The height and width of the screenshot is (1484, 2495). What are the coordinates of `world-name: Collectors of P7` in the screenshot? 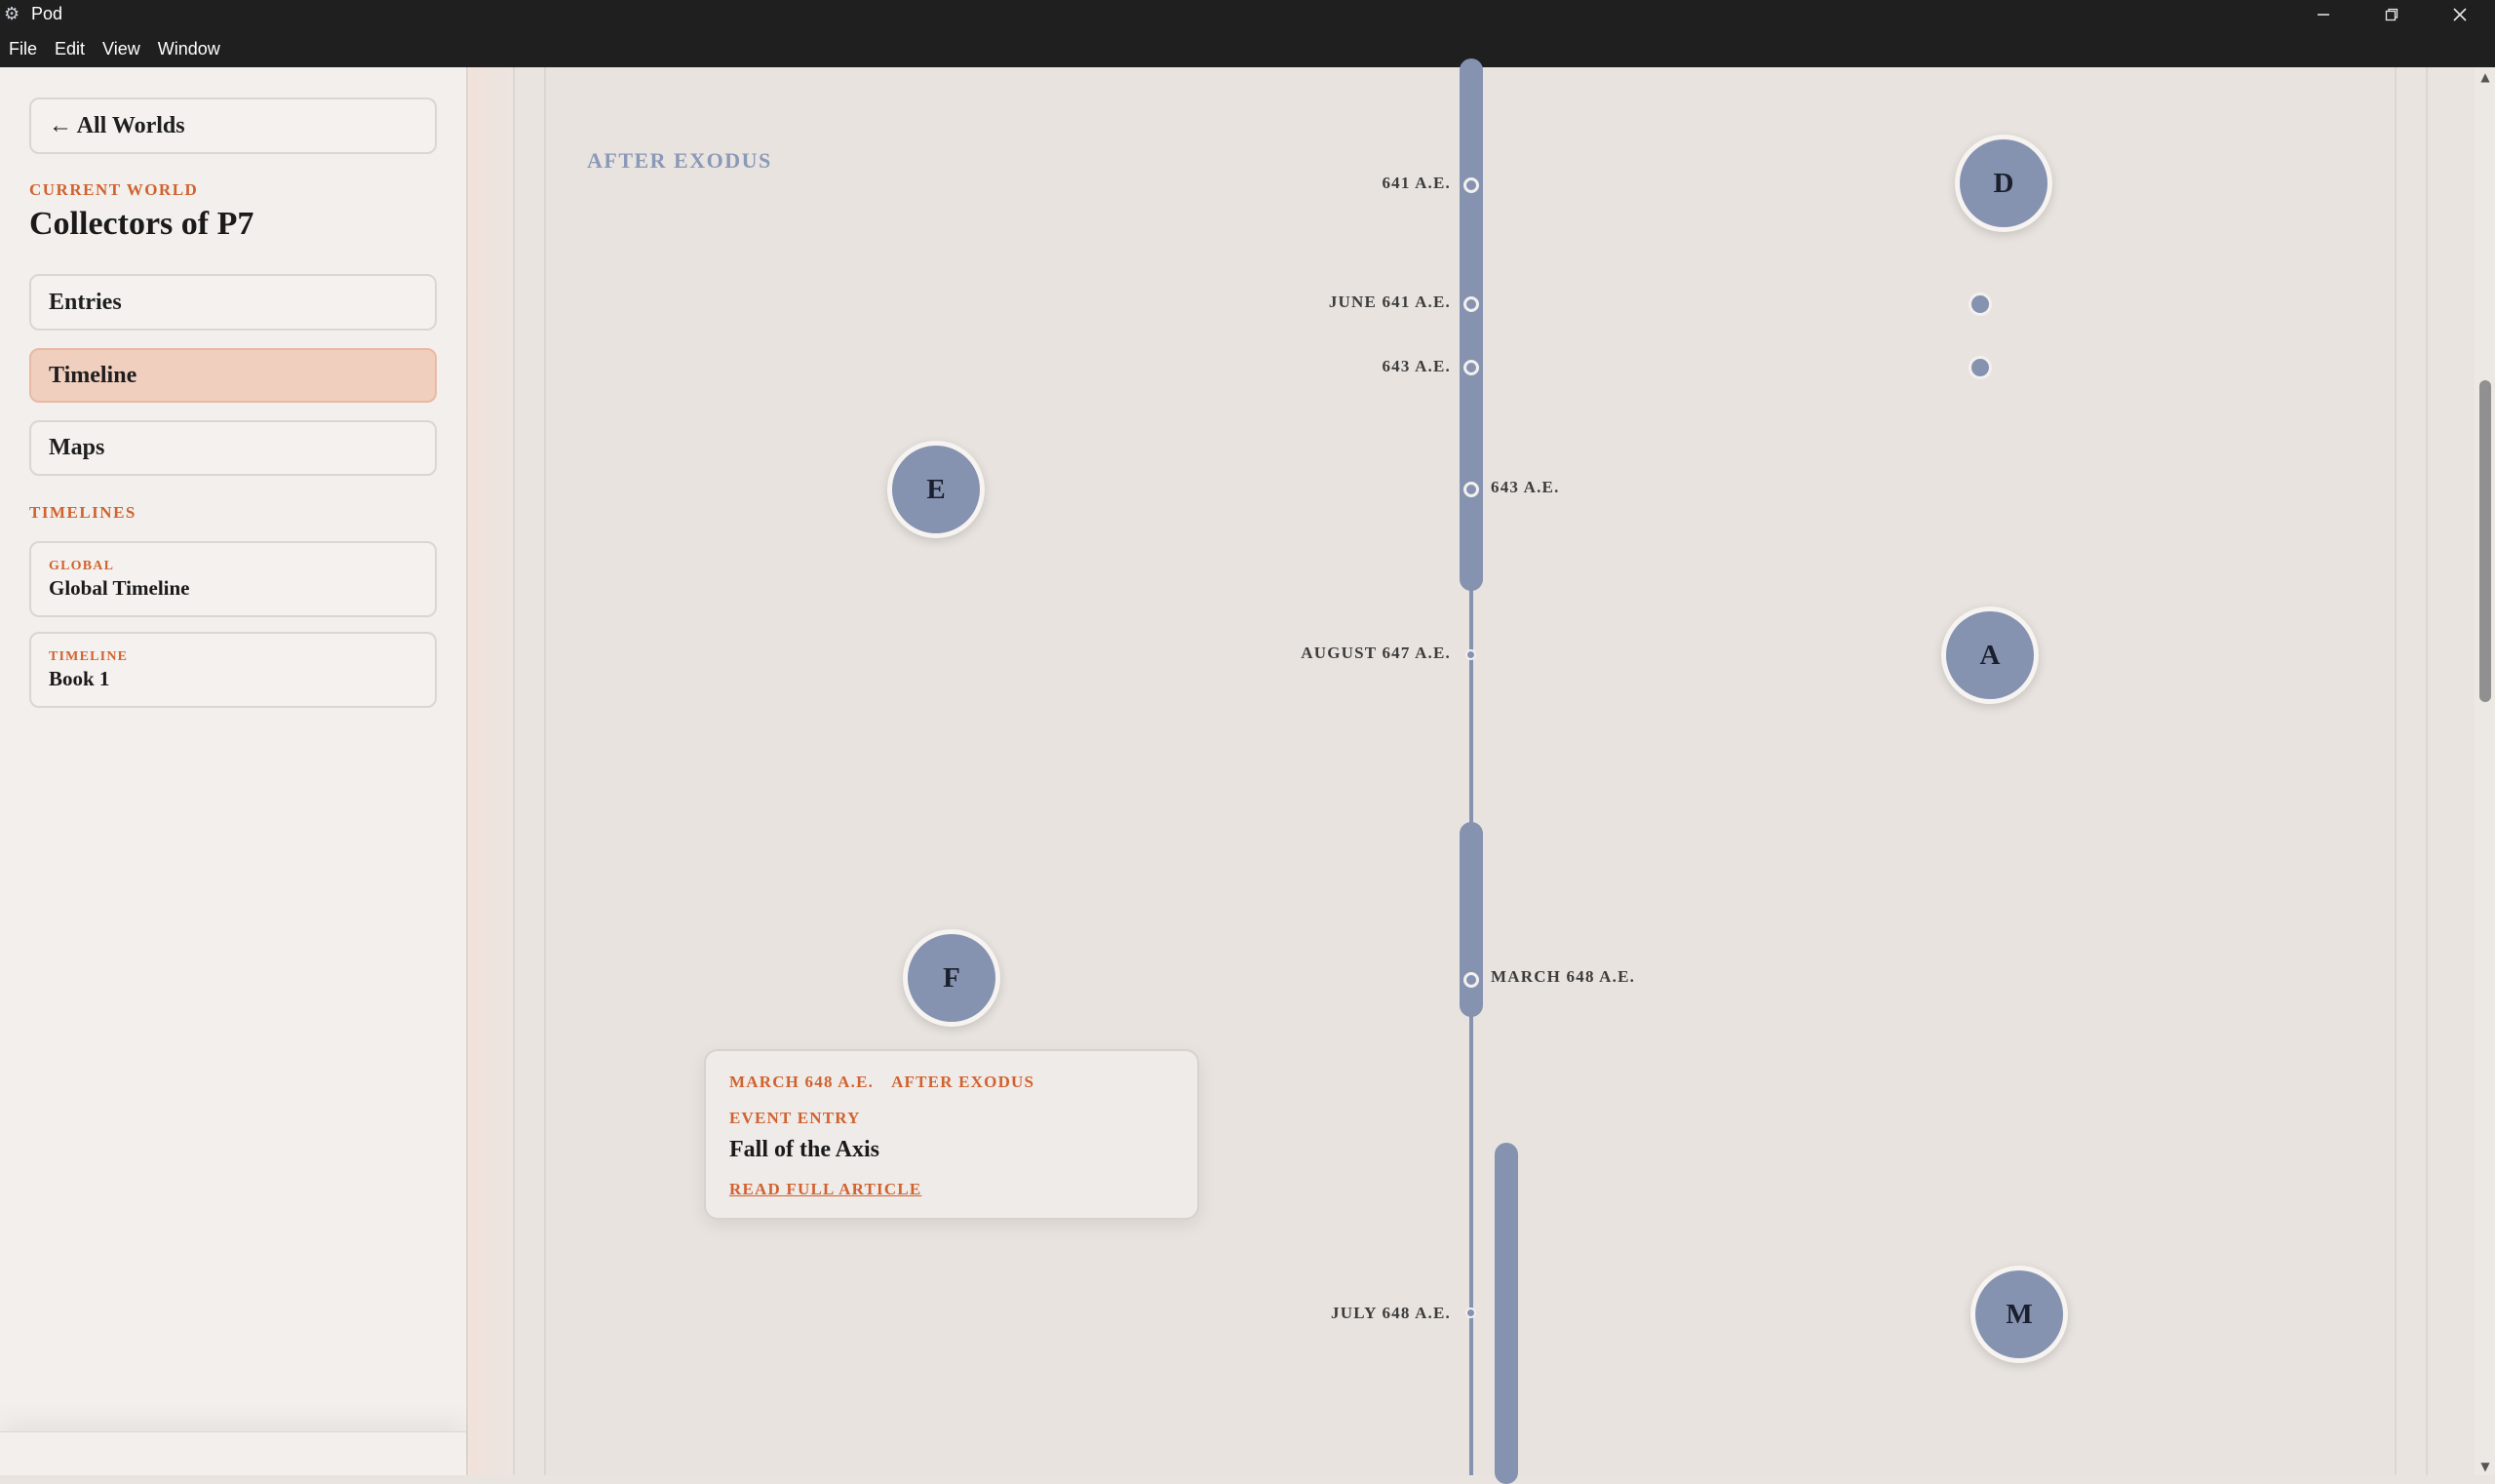 It's located at (141, 224).